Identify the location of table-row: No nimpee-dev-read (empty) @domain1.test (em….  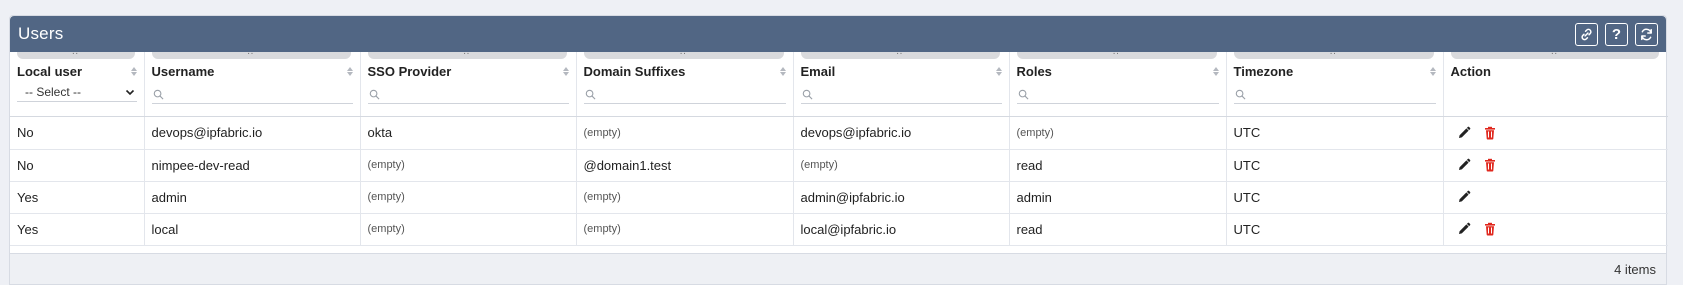
(839, 165).